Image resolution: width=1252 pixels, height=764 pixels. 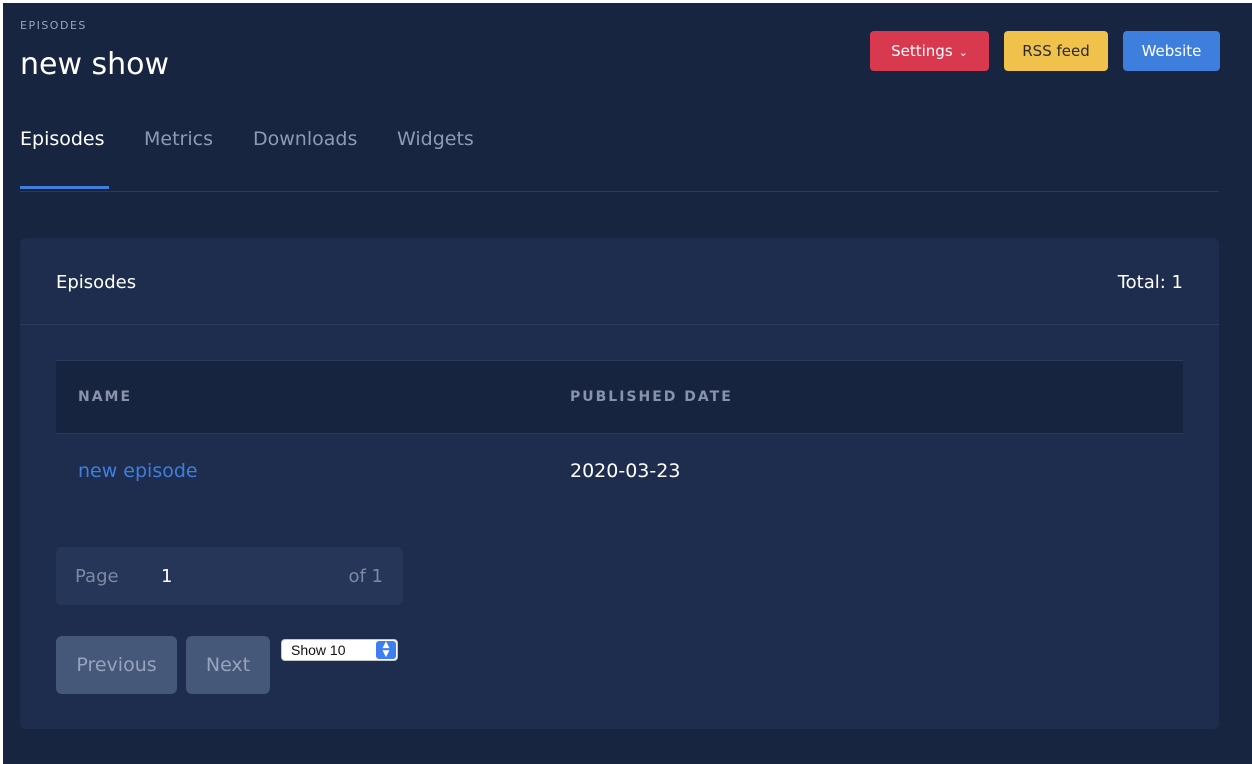 What do you see at coordinates (178, 139) in the screenshot?
I see `tab-metrics: Metrics` at bounding box center [178, 139].